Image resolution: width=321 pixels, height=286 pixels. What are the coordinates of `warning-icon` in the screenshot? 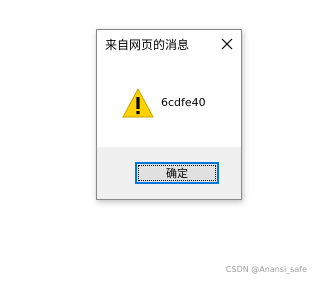 It's located at (138, 103).